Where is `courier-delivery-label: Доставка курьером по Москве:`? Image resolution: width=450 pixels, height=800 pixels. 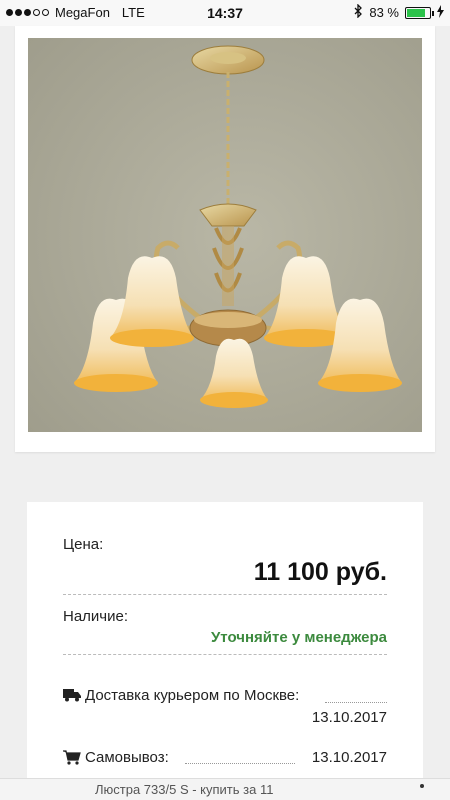
courier-delivery-label: Доставка курьером по Москве: is located at coordinates (192, 695).